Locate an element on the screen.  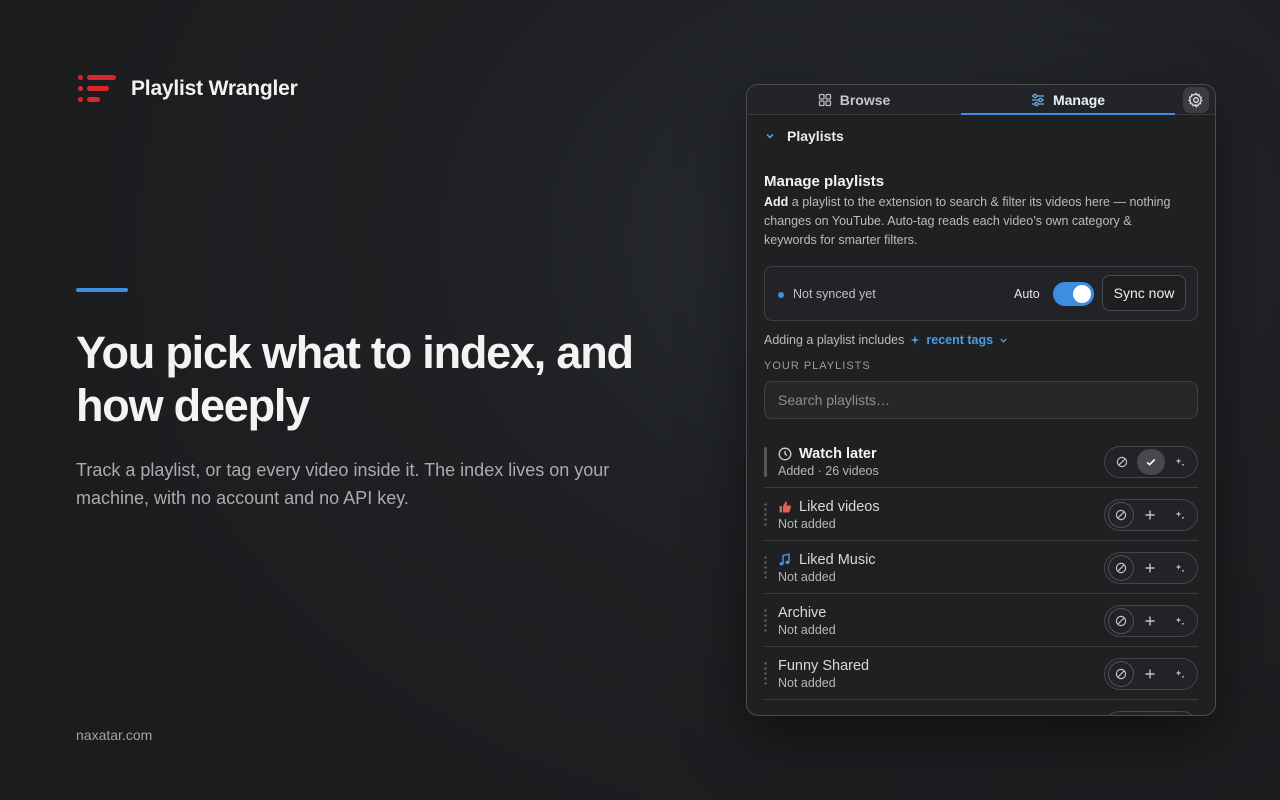
playlists-section-toggle: Playlists is located at coordinates (804, 136).